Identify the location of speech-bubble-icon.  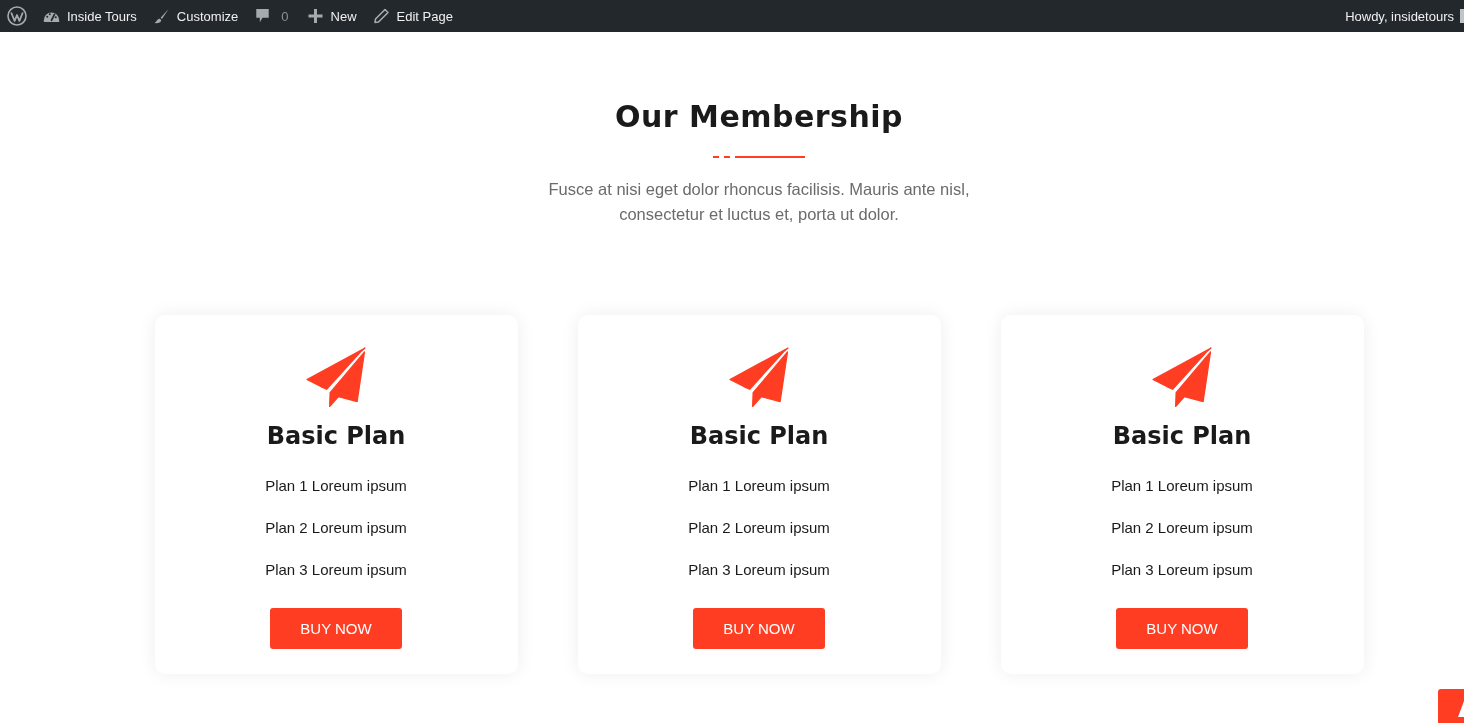
(263, 16).